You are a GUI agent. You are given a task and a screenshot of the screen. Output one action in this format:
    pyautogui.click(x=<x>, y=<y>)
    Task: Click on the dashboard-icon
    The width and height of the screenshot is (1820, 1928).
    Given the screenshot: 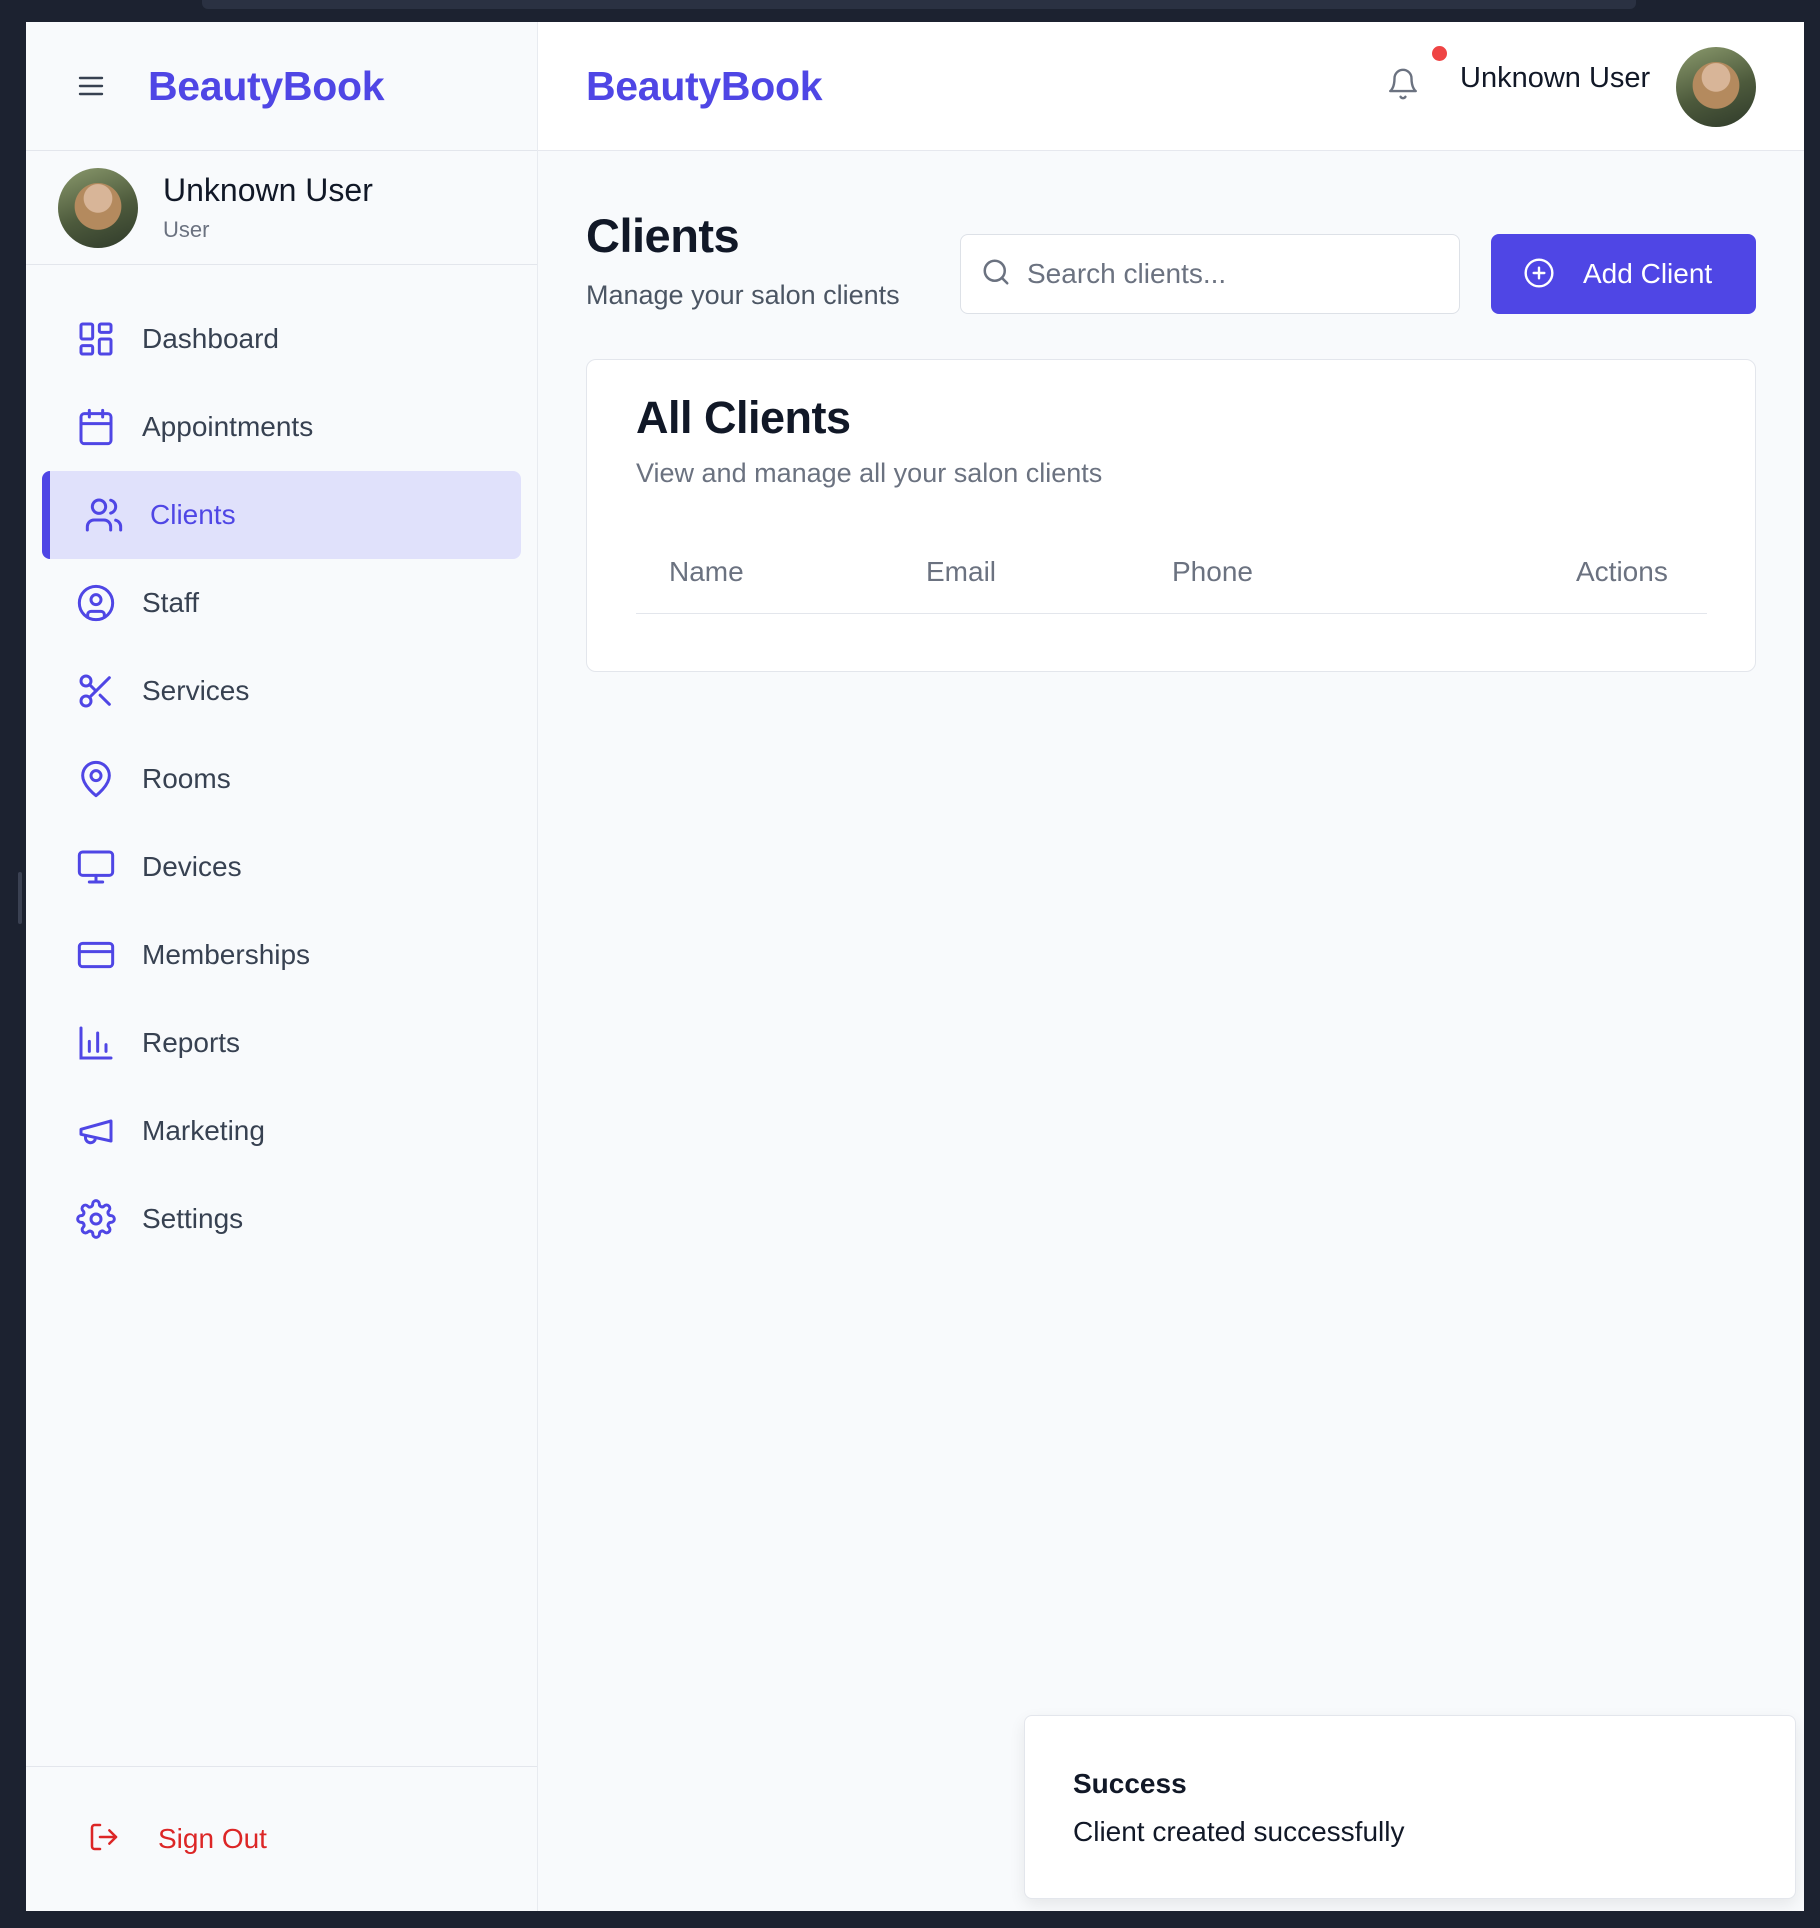 What is the action you would take?
    pyautogui.click(x=96, y=339)
    